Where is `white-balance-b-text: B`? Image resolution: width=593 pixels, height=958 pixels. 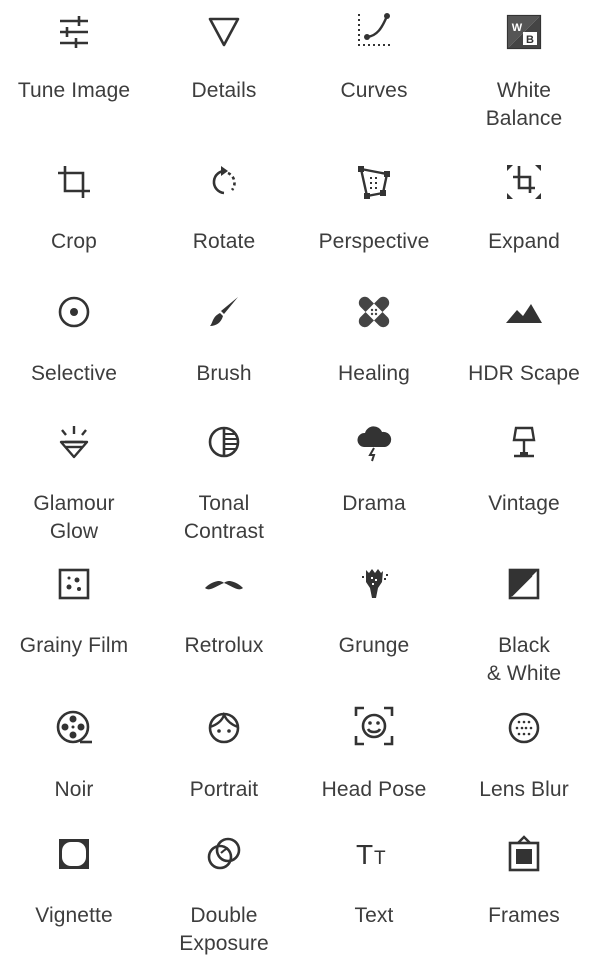 white-balance-b-text: B is located at coordinates (530, 40).